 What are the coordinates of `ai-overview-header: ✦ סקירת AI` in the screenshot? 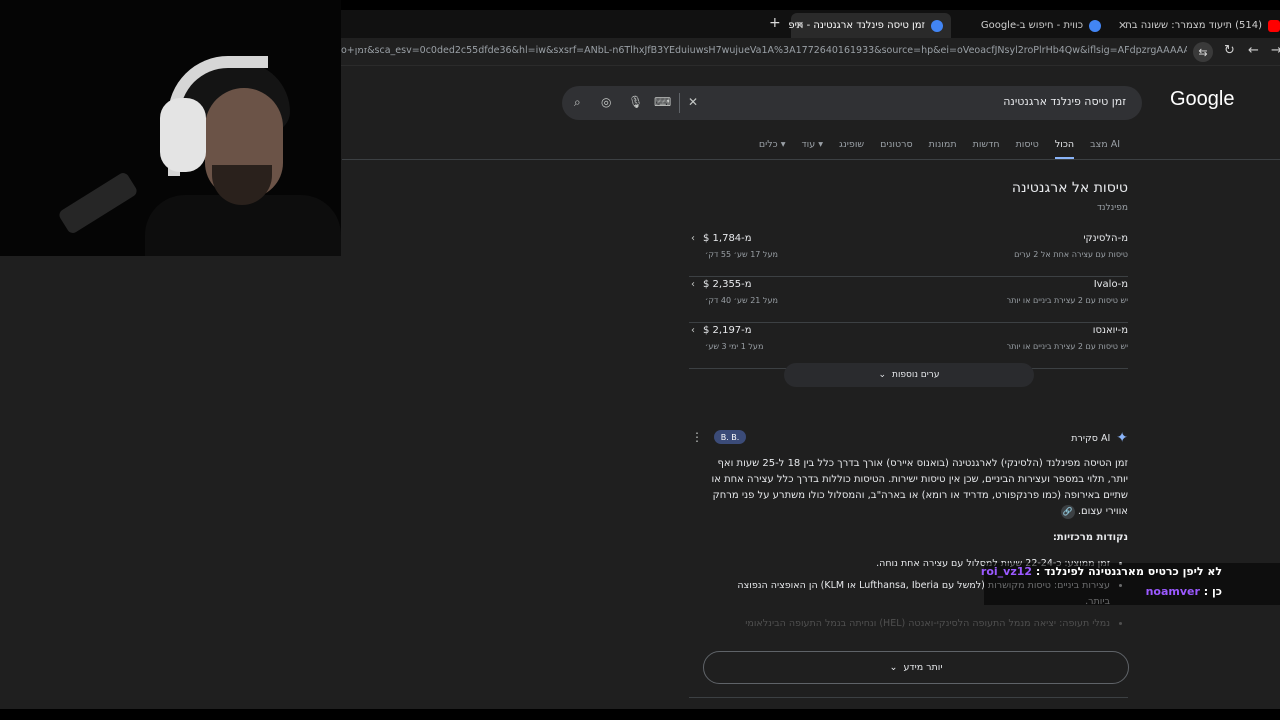 It's located at (1099, 438).